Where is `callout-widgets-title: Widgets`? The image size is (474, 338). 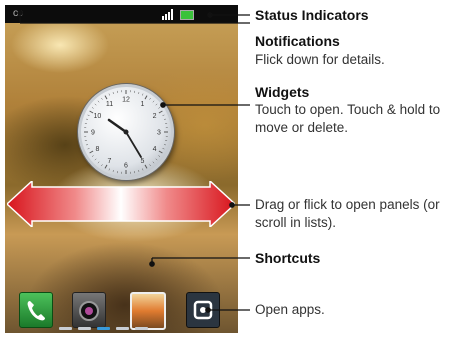 callout-widgets-title: Widgets is located at coordinates (282, 92).